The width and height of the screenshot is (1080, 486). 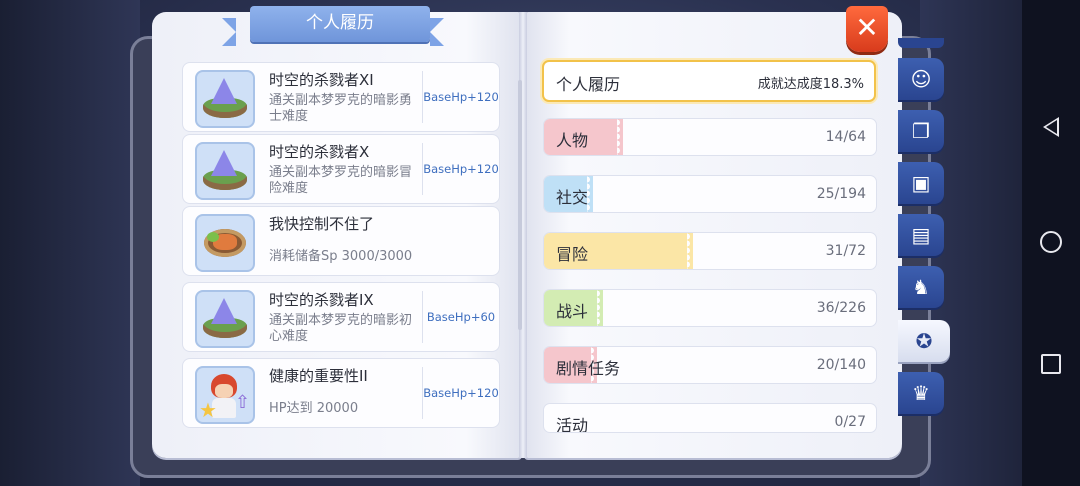 What do you see at coordinates (588, 368) in the screenshot?
I see `category-label: 剧情任务` at bounding box center [588, 368].